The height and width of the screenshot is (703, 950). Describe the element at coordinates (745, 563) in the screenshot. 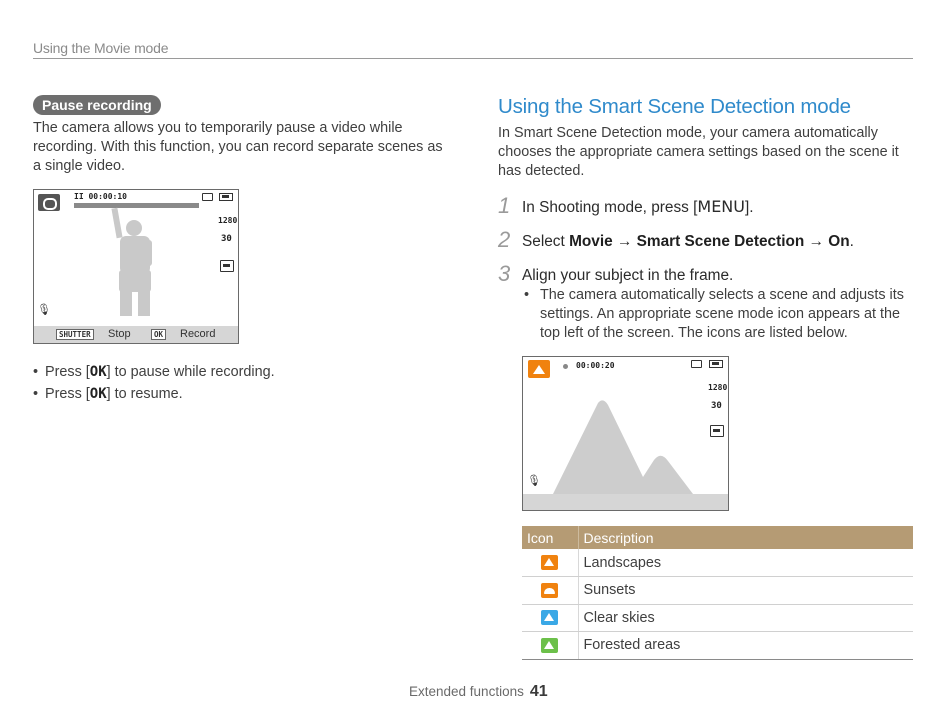

I see `row-description: Landscapes` at that location.